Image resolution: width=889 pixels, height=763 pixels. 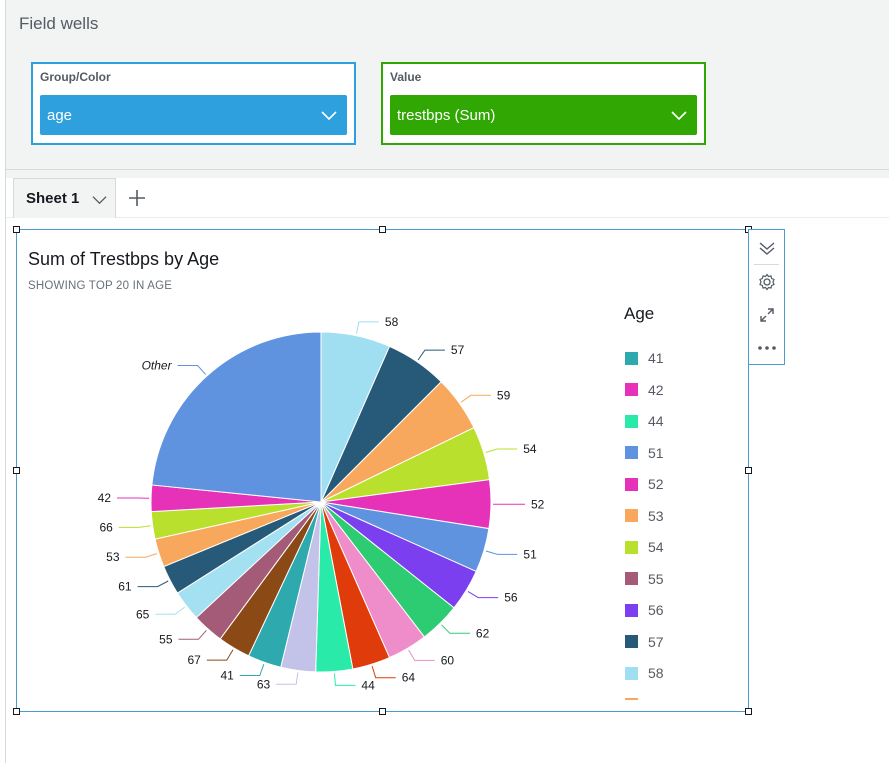 I want to click on add-sheet-button, so click(x=137, y=198).